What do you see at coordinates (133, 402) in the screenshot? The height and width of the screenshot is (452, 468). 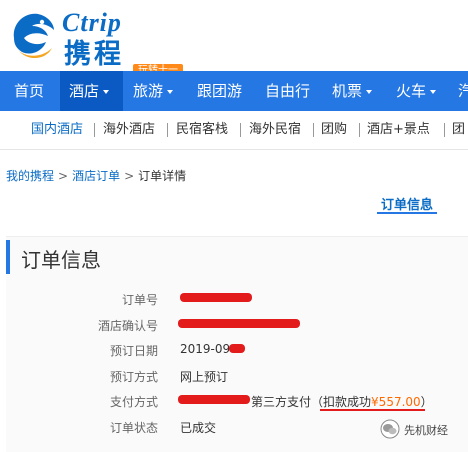 I see `payment-method-label: 支付方式` at bounding box center [133, 402].